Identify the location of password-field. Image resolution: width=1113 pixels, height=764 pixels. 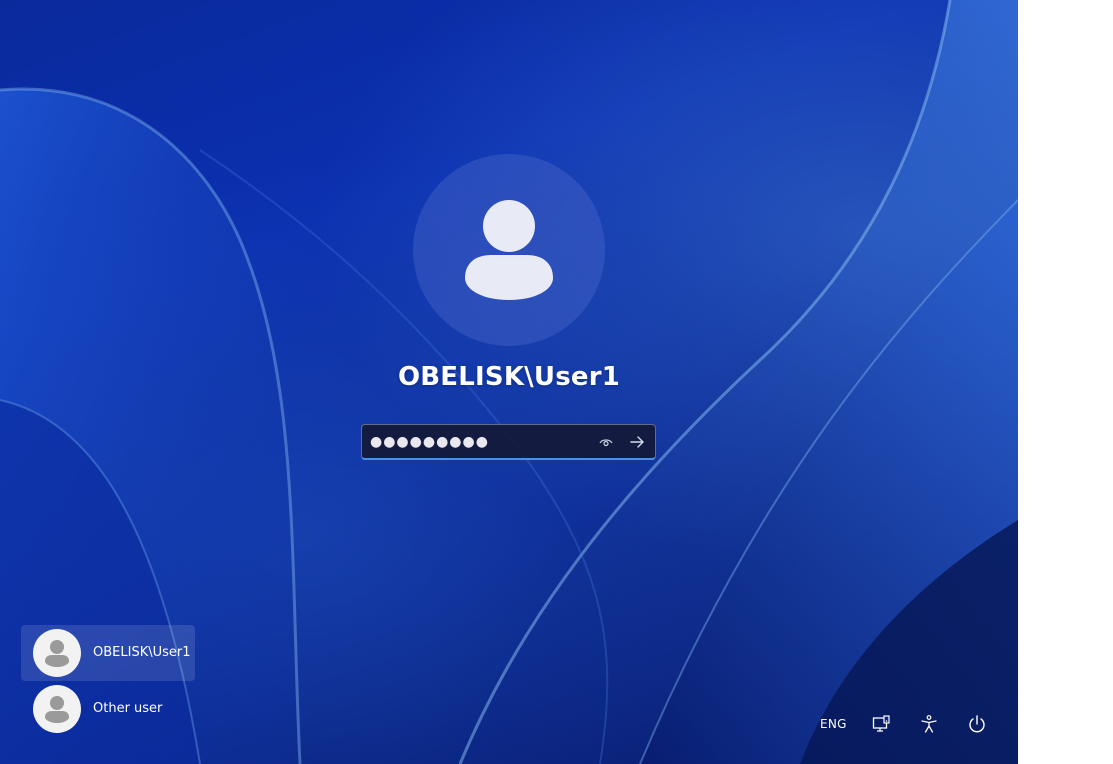
(508, 442).